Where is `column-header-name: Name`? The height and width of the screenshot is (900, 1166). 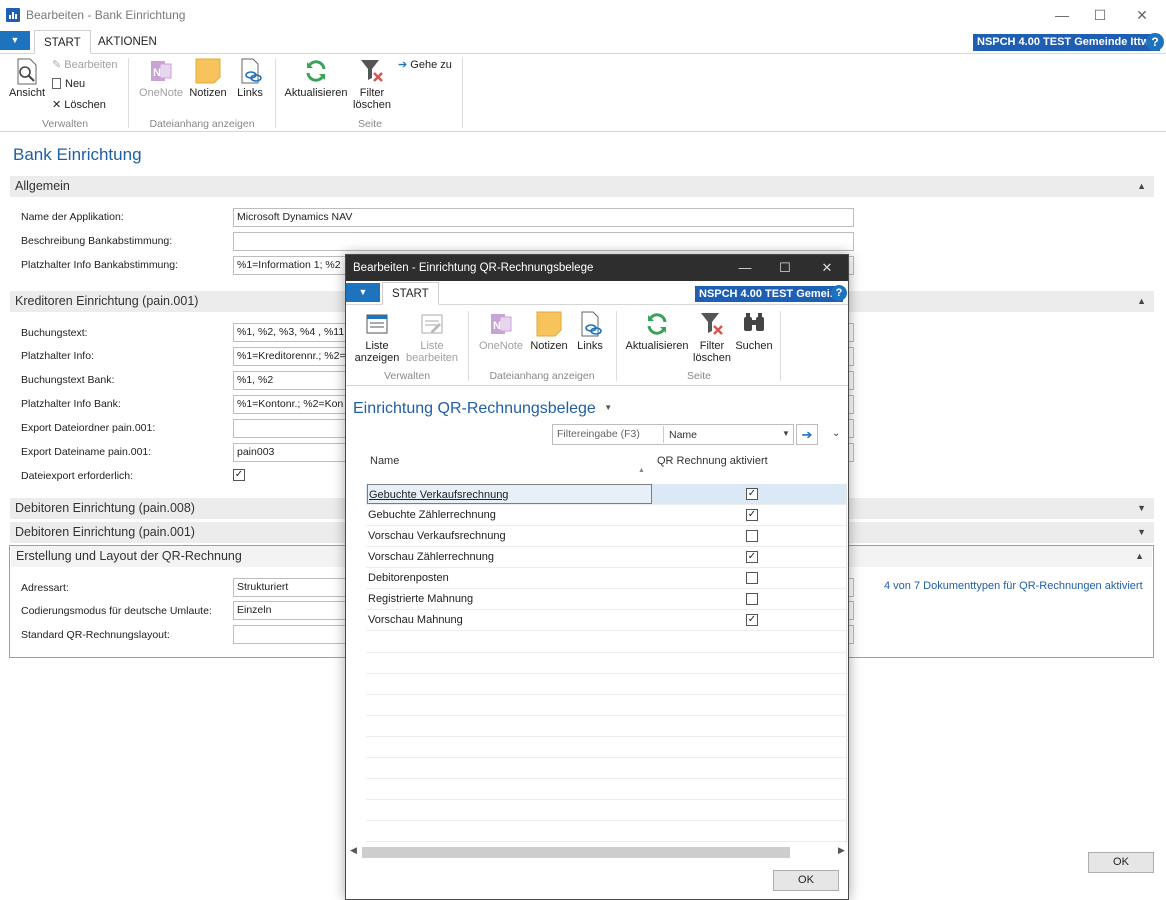
column-header-name: Name is located at coordinates (384, 461).